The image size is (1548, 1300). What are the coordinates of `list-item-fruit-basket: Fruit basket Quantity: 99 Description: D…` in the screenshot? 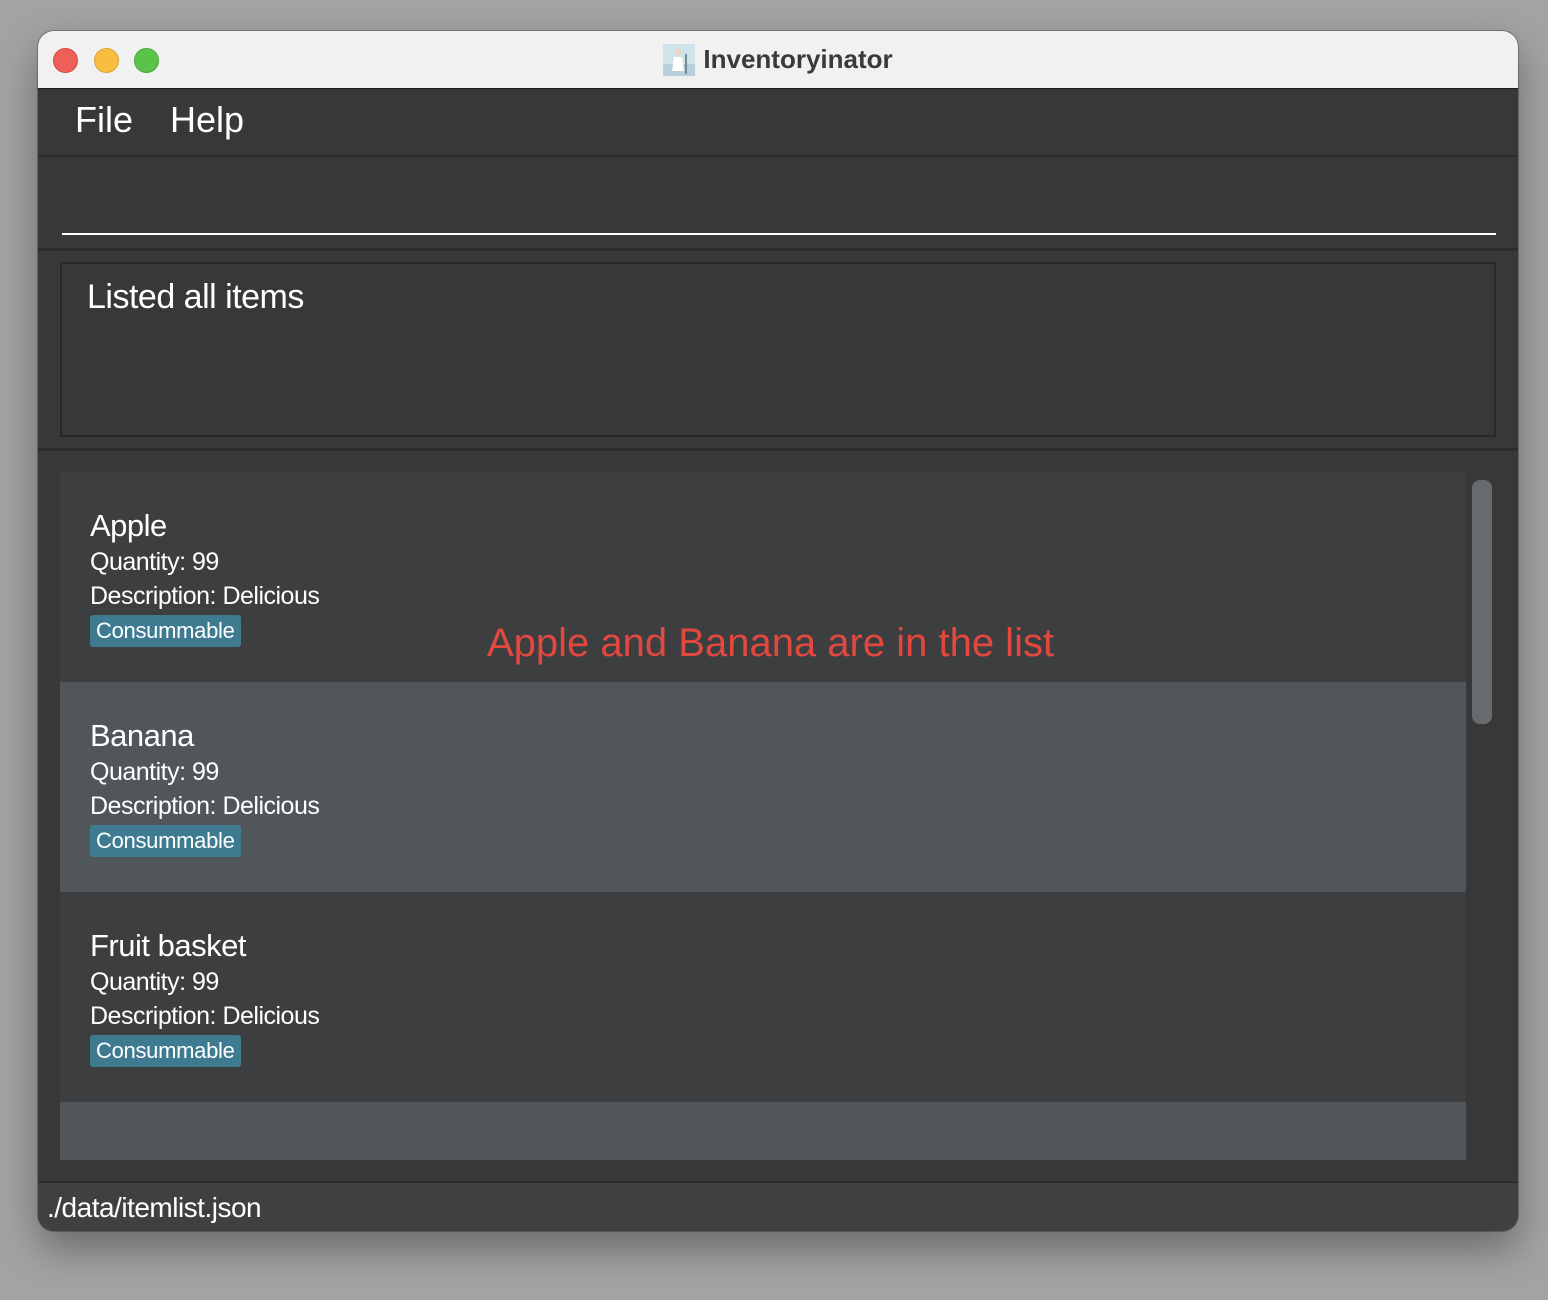 It's located at (763, 997).